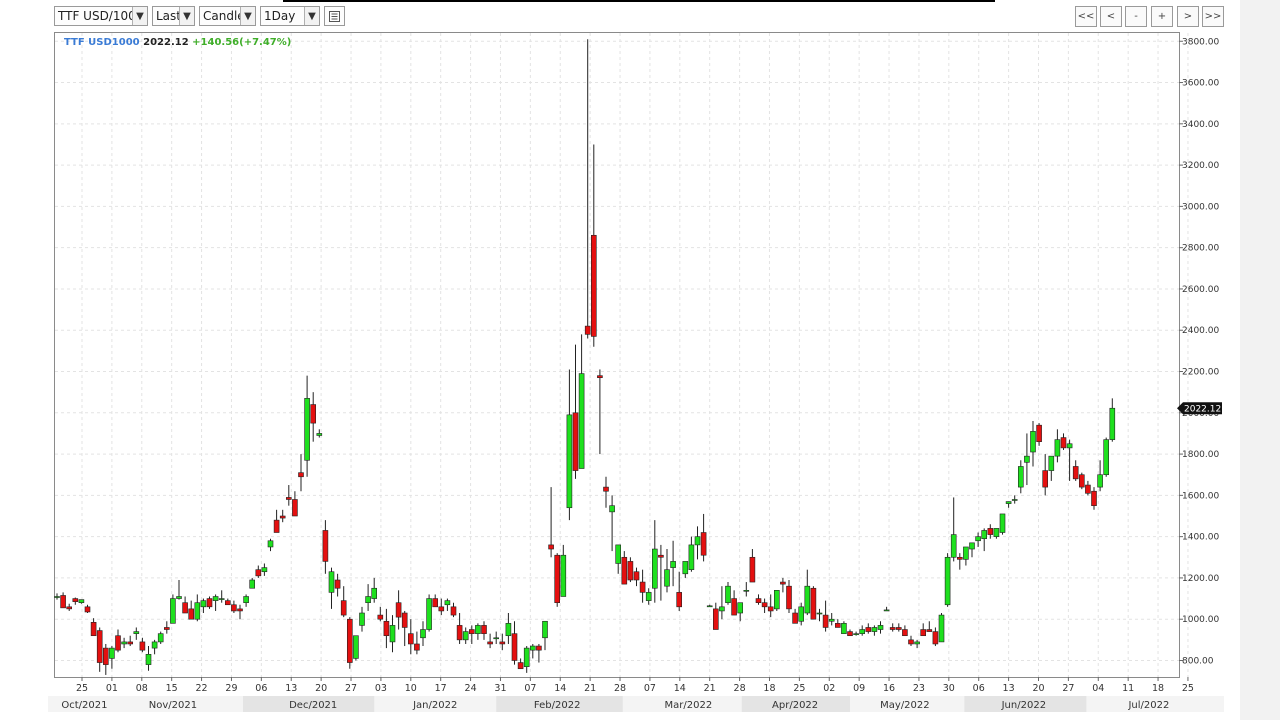 The height and width of the screenshot is (720, 1280). Describe the element at coordinates (142, 688) in the screenshot. I see `x-tick-label: 08` at that location.